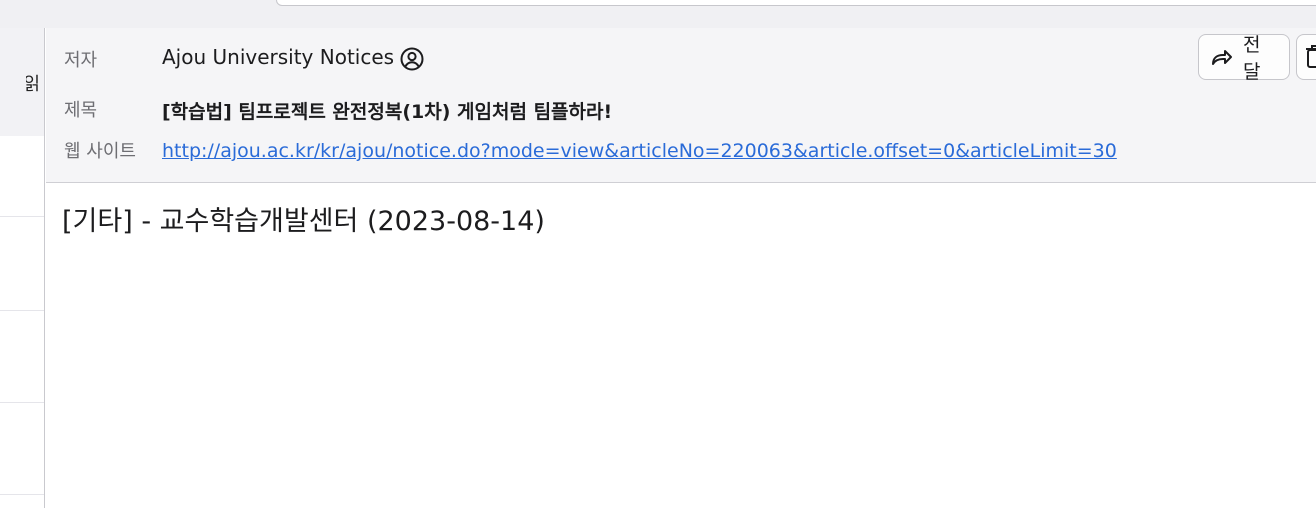  I want to click on sender-name: Ajou University Notices, so click(278, 57).